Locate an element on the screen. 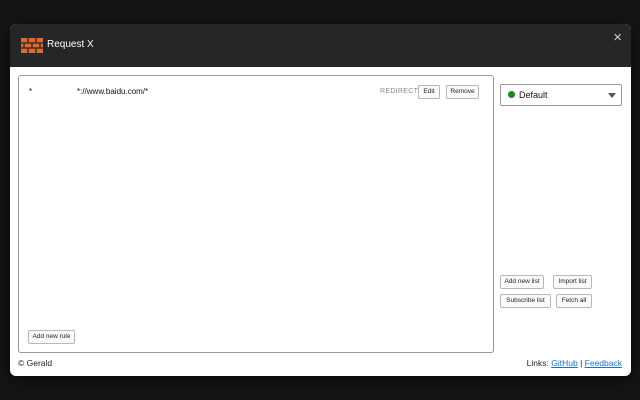 This screenshot has height=400, width=640. app-title: Request X is located at coordinates (70, 44).